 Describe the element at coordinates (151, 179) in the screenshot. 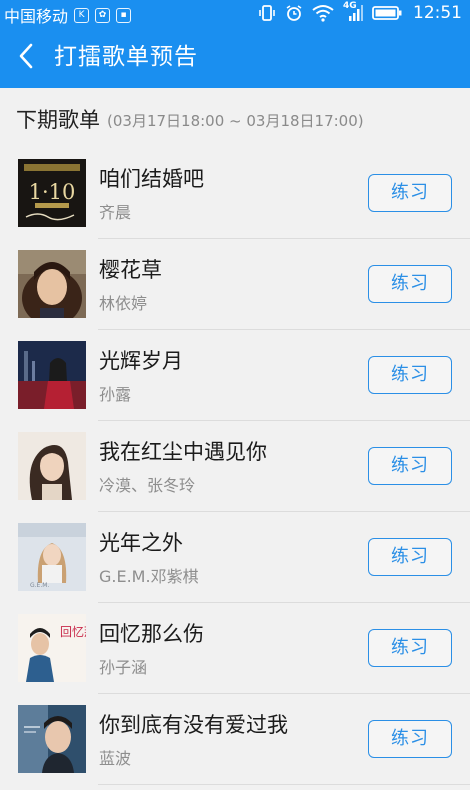

I see `song-title: 咱们结婚吧` at that location.